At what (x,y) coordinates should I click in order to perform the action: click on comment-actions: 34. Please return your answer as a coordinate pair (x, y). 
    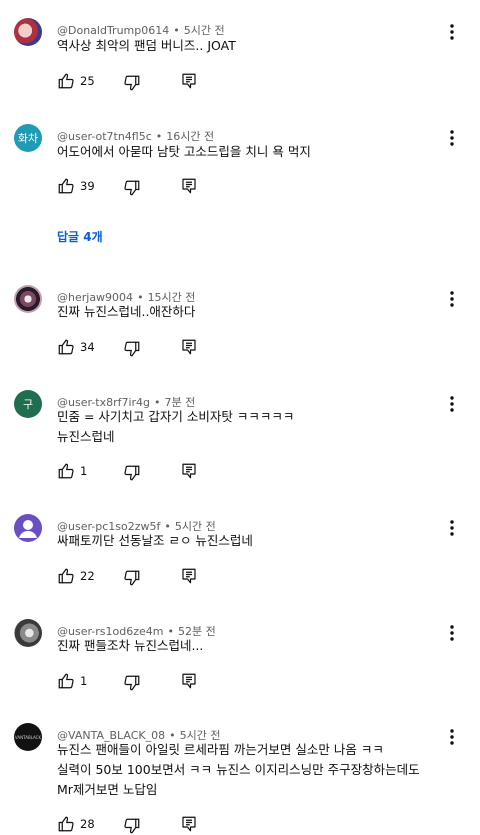
    Looking at the image, I should click on (157, 348).